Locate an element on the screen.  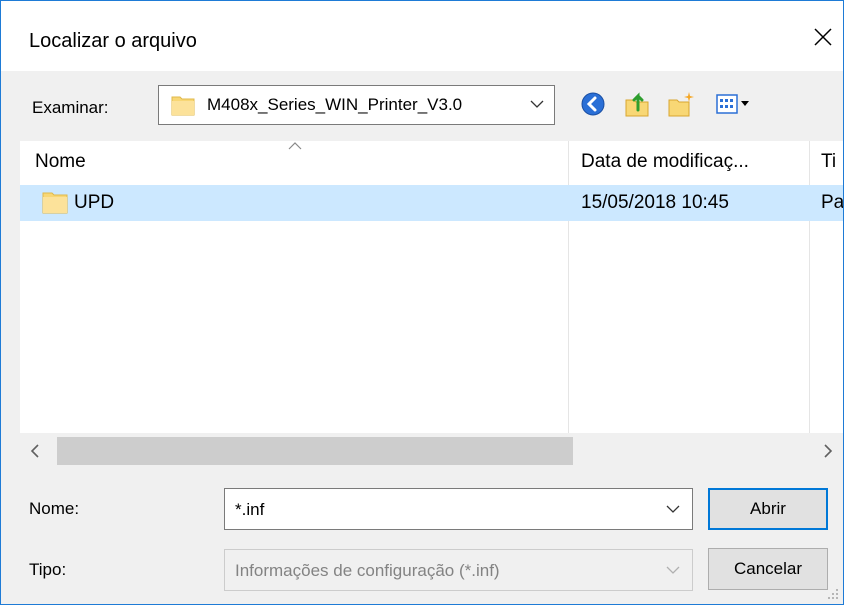
sort-ascending-icon is located at coordinates (295, 146).